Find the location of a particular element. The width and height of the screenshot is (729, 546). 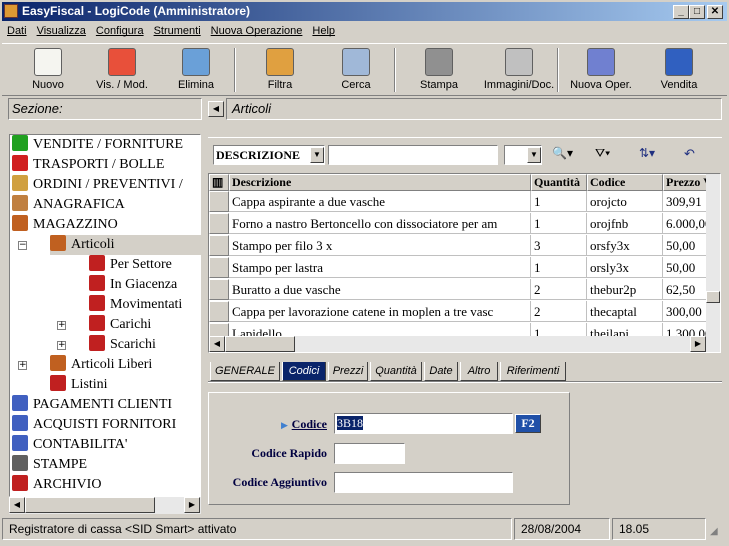

menu-nuova-operazione: Nuova Operazione is located at coordinates (257, 31).